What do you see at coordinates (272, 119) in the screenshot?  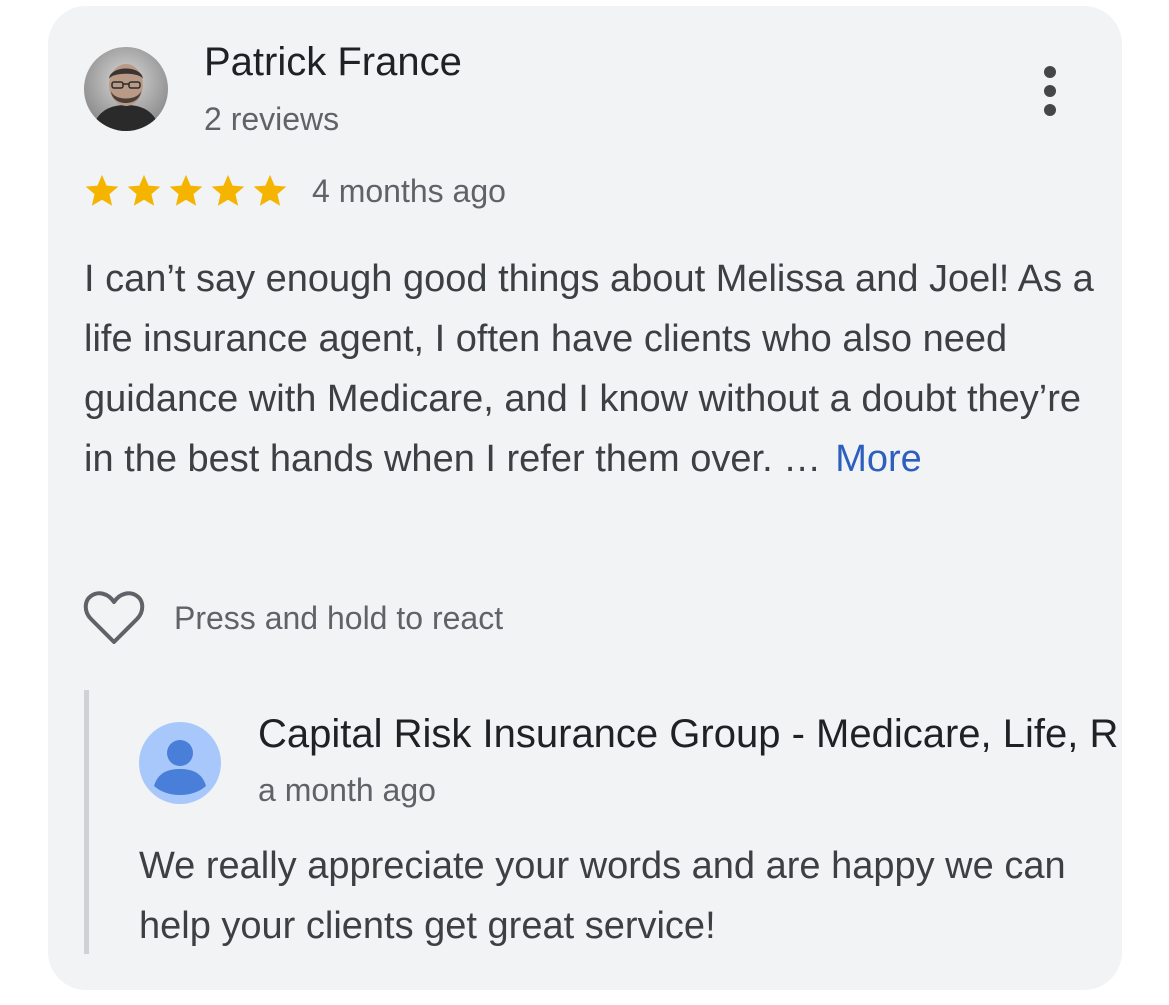 I see `reviewer-review-count: 2 reviews` at bounding box center [272, 119].